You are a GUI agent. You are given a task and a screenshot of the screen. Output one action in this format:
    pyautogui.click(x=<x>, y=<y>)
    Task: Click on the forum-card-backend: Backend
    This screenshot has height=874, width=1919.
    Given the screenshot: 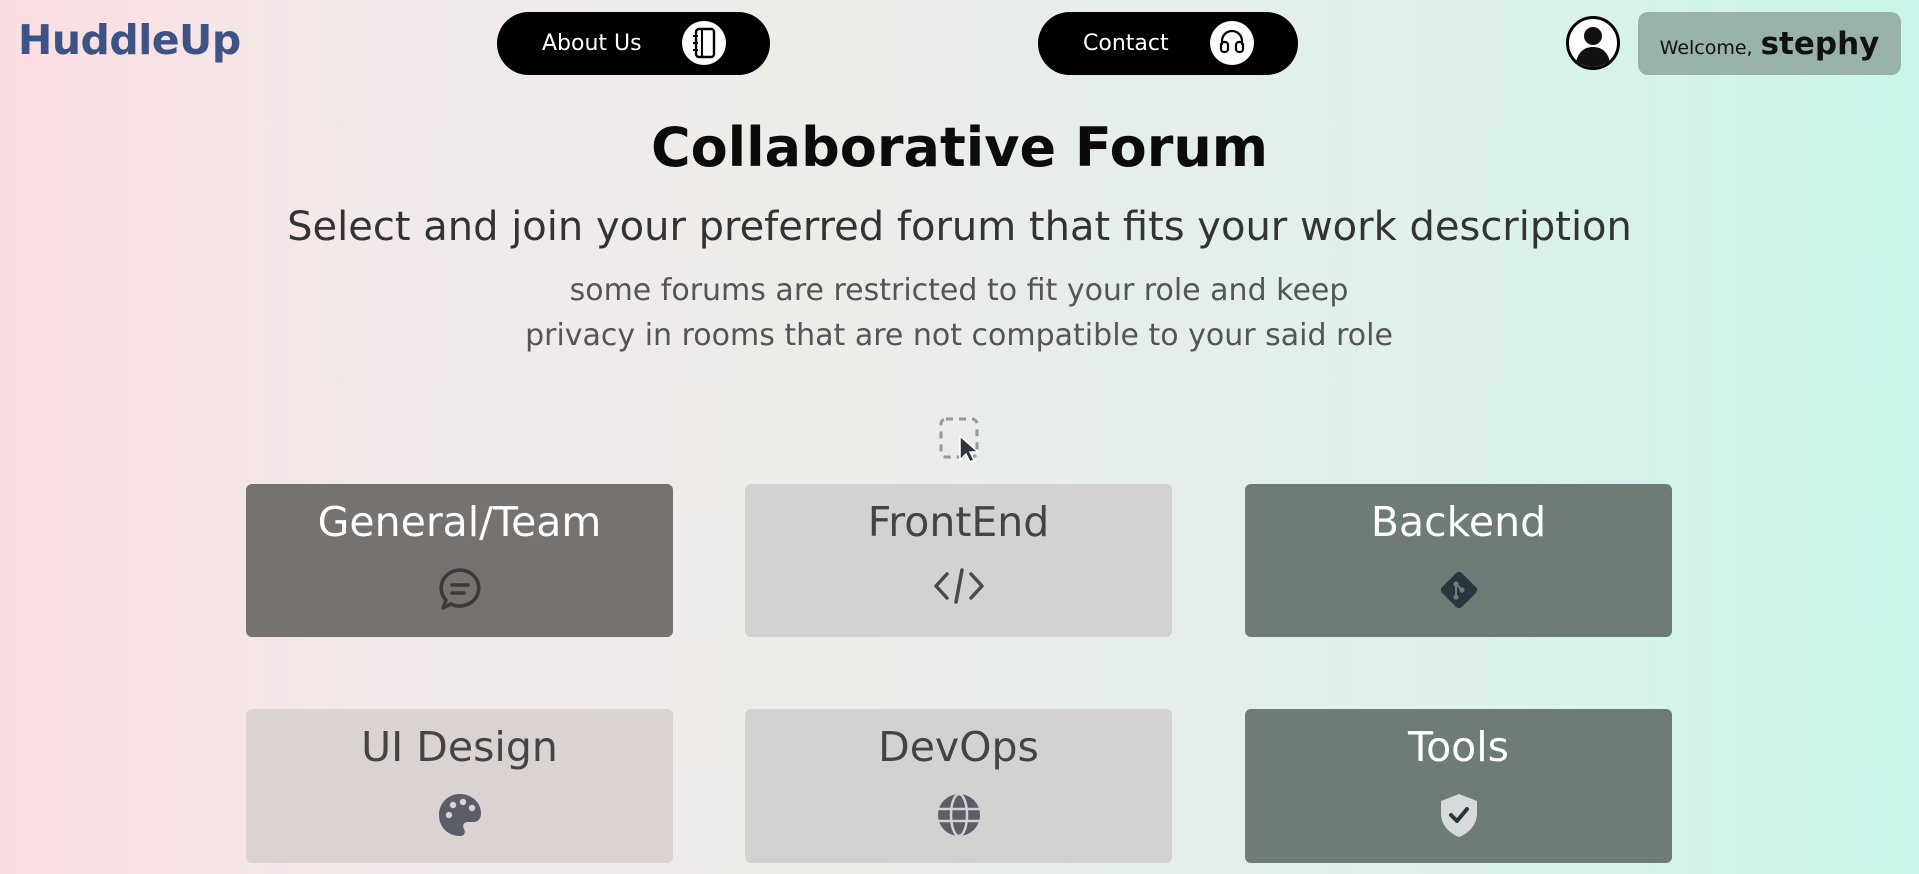 What is the action you would take?
    pyautogui.click(x=1458, y=560)
    